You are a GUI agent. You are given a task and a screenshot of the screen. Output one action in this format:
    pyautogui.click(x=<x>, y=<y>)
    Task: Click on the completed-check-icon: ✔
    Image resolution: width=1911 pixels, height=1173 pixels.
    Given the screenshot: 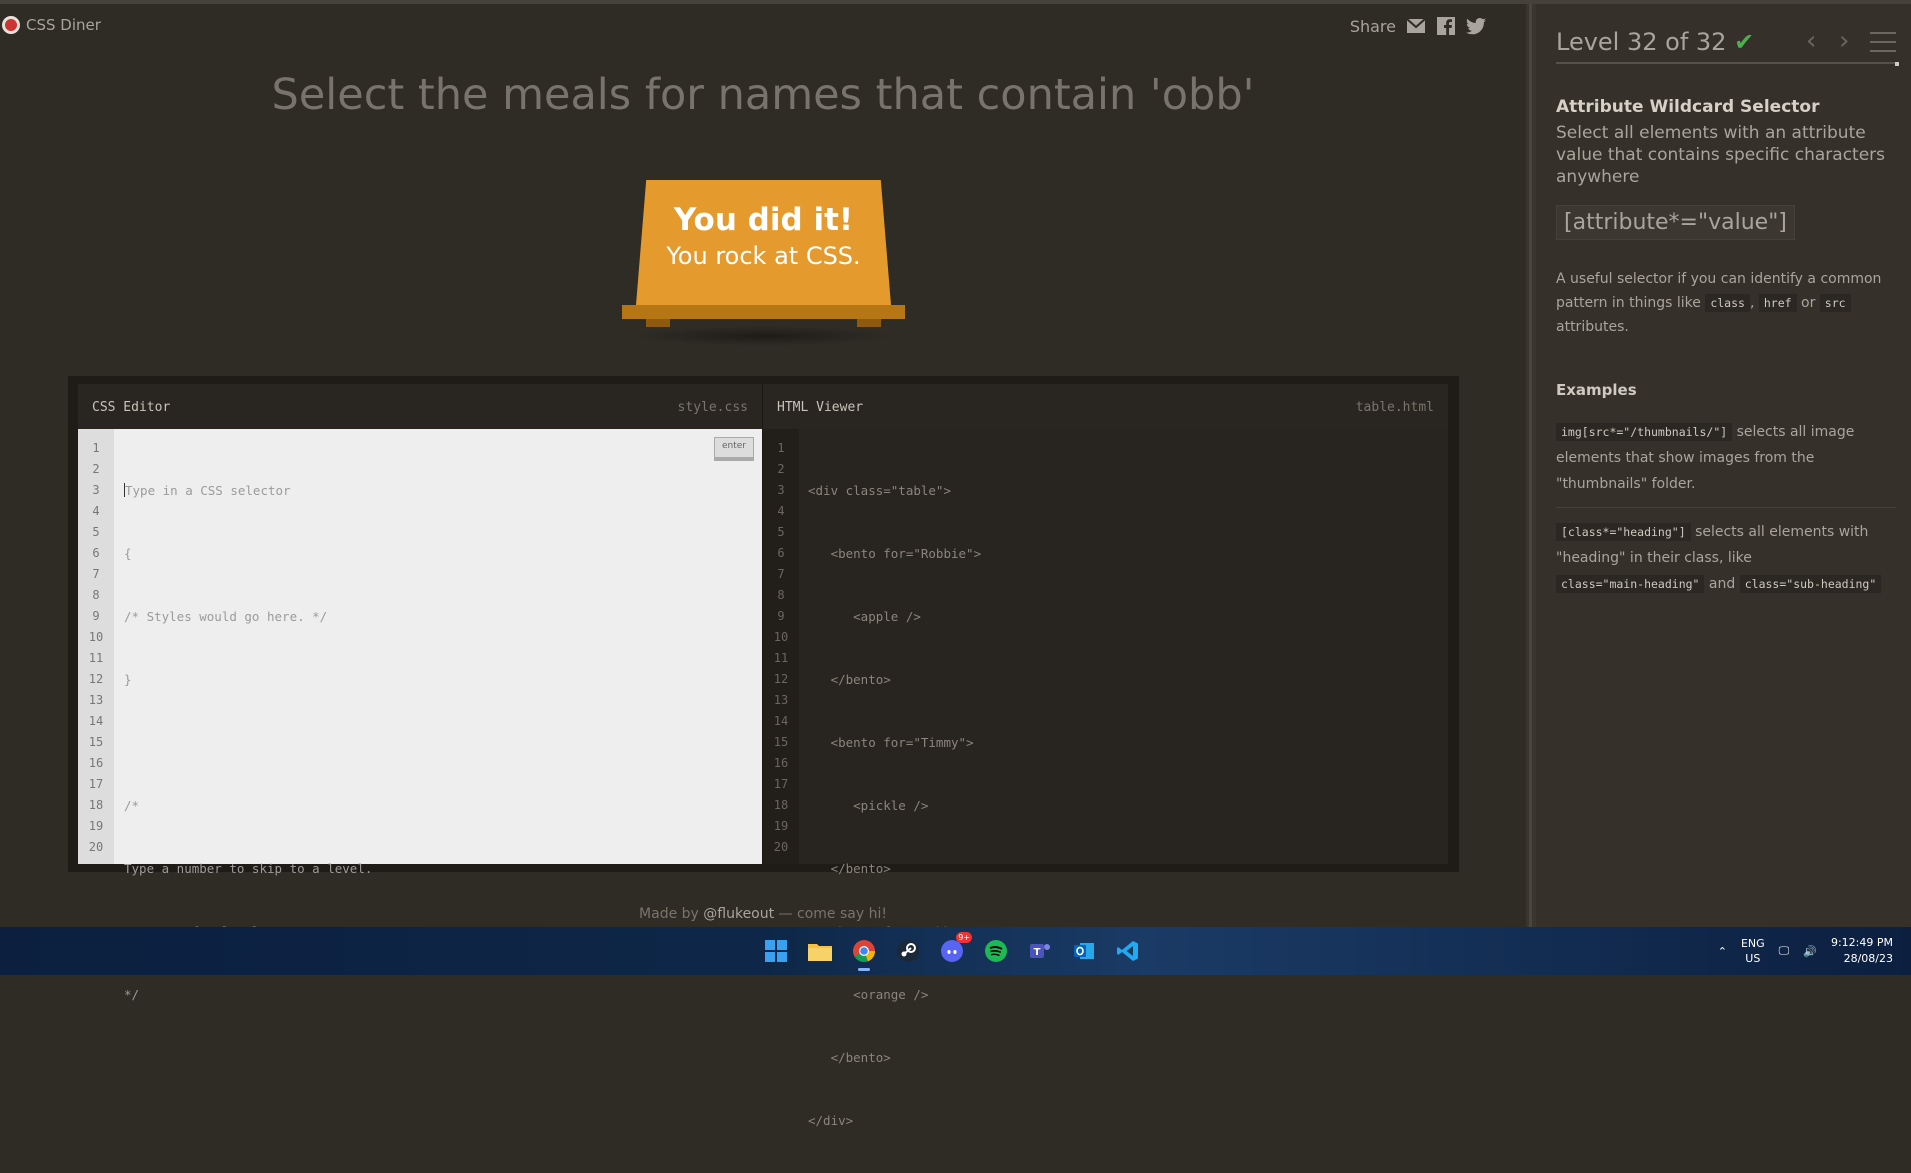 What is the action you would take?
    pyautogui.click(x=1744, y=42)
    